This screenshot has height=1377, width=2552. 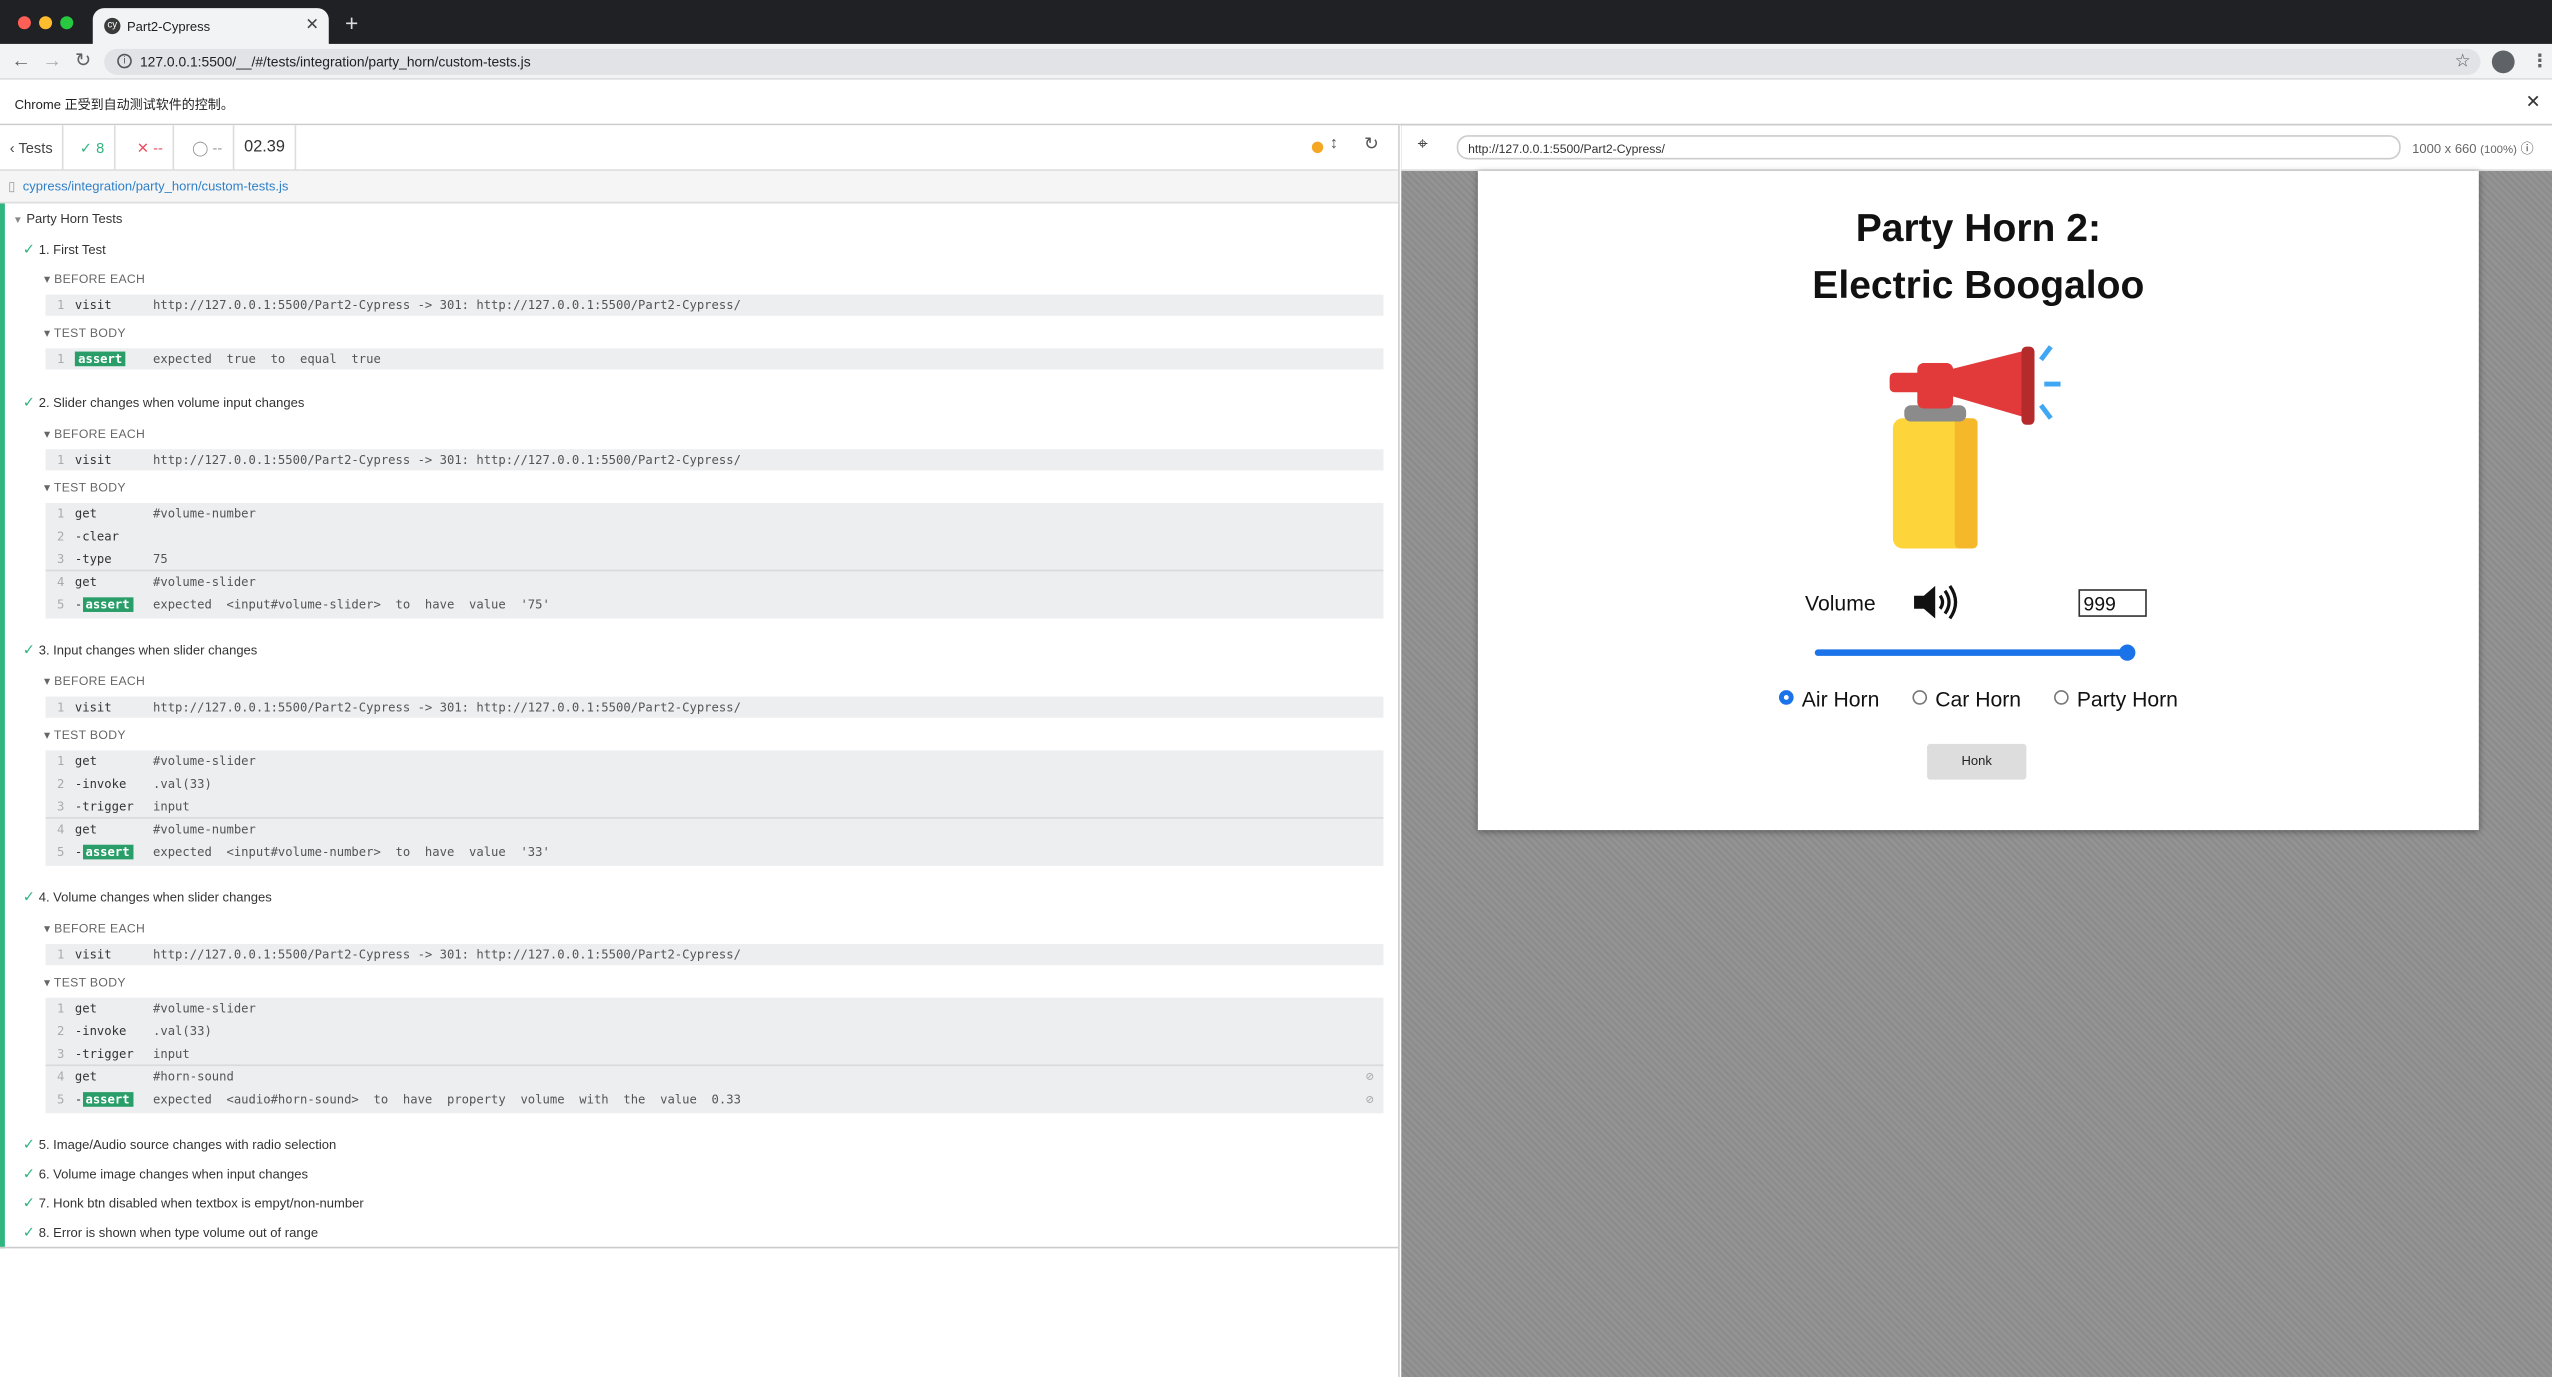 What do you see at coordinates (2444, 149) in the screenshot?
I see `viewport-size: 1000 x 660` at bounding box center [2444, 149].